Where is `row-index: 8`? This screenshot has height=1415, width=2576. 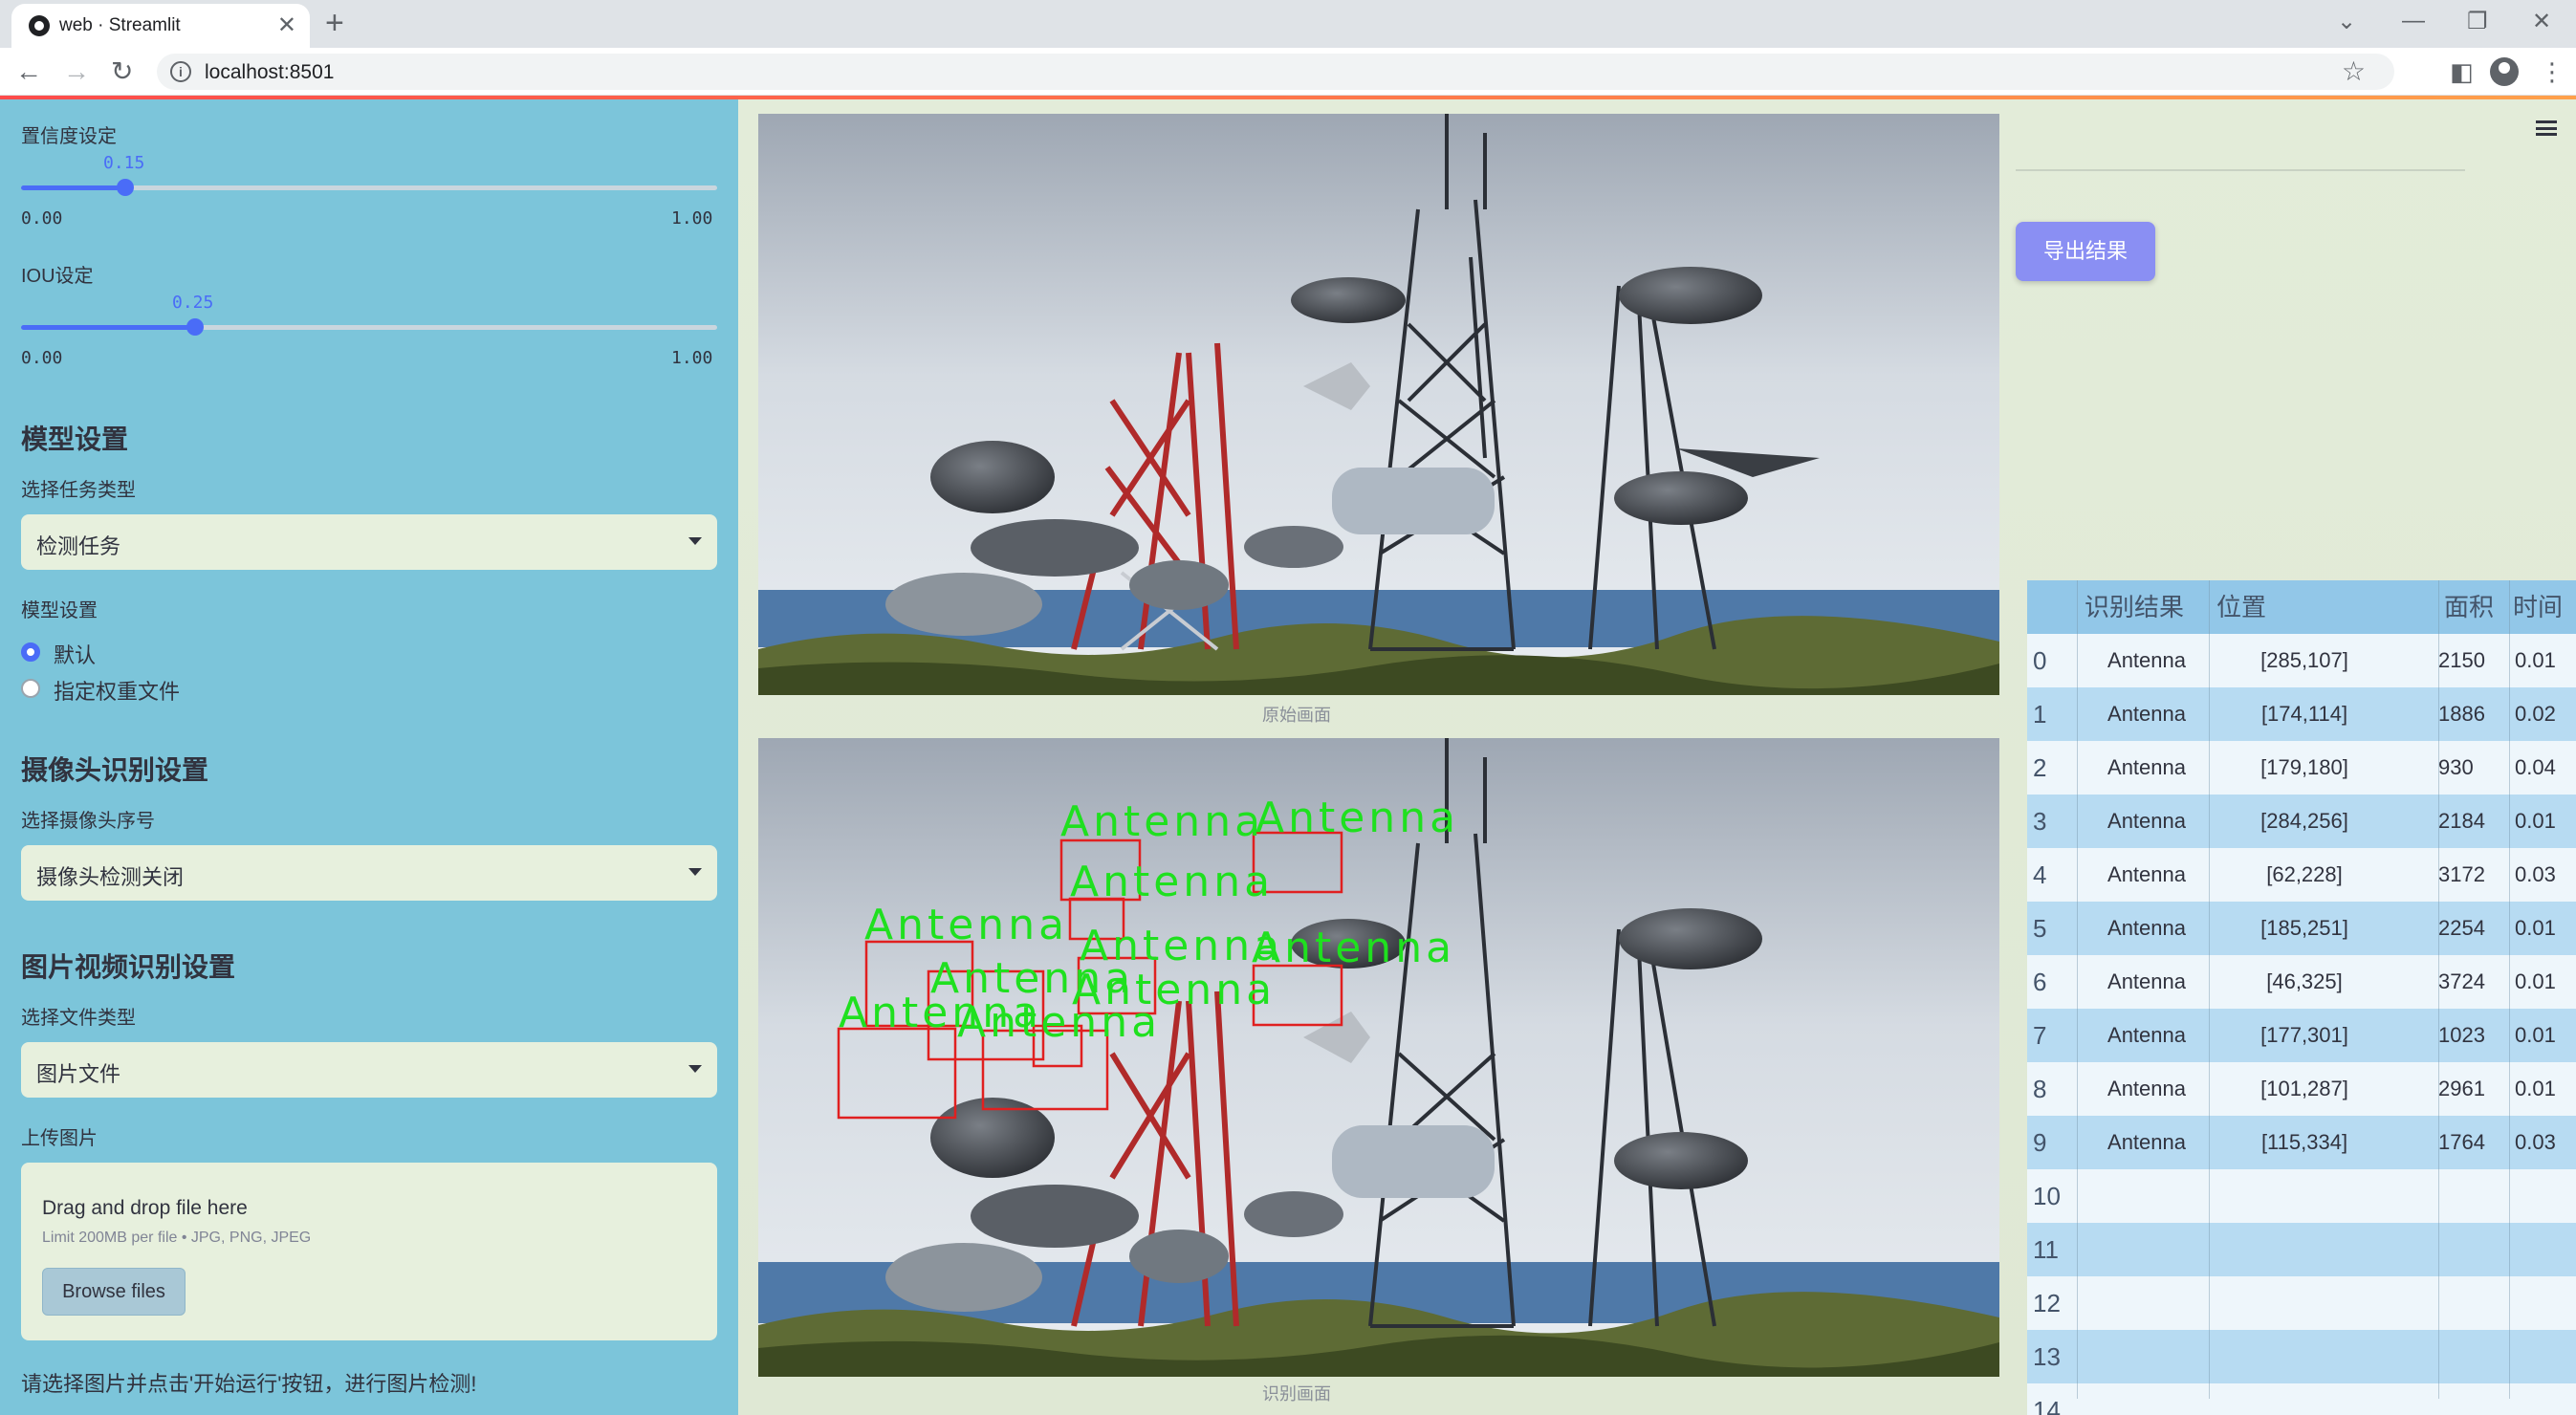 row-index: 8 is located at coordinates (2040, 1089).